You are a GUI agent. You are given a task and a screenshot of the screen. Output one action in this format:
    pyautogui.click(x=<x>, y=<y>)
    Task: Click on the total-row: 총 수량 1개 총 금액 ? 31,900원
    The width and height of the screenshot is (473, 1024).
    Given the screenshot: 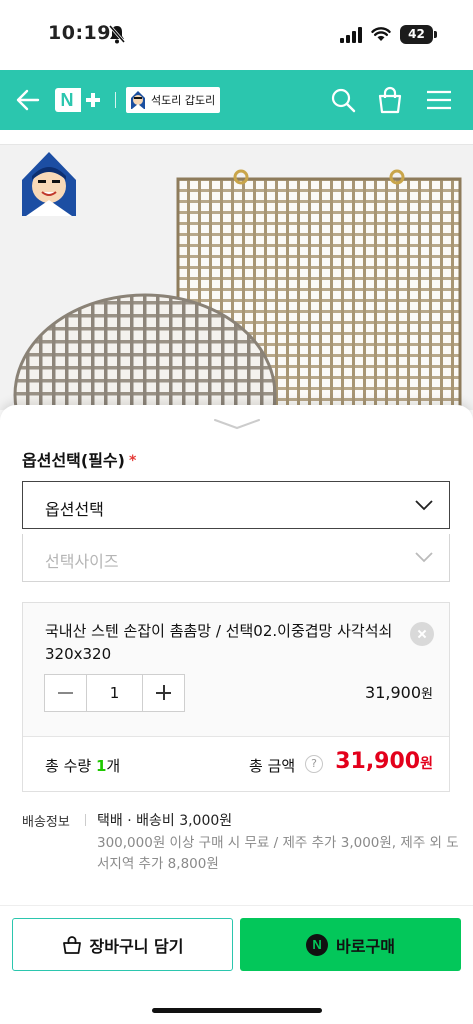 What is the action you would take?
    pyautogui.click(x=236, y=763)
    